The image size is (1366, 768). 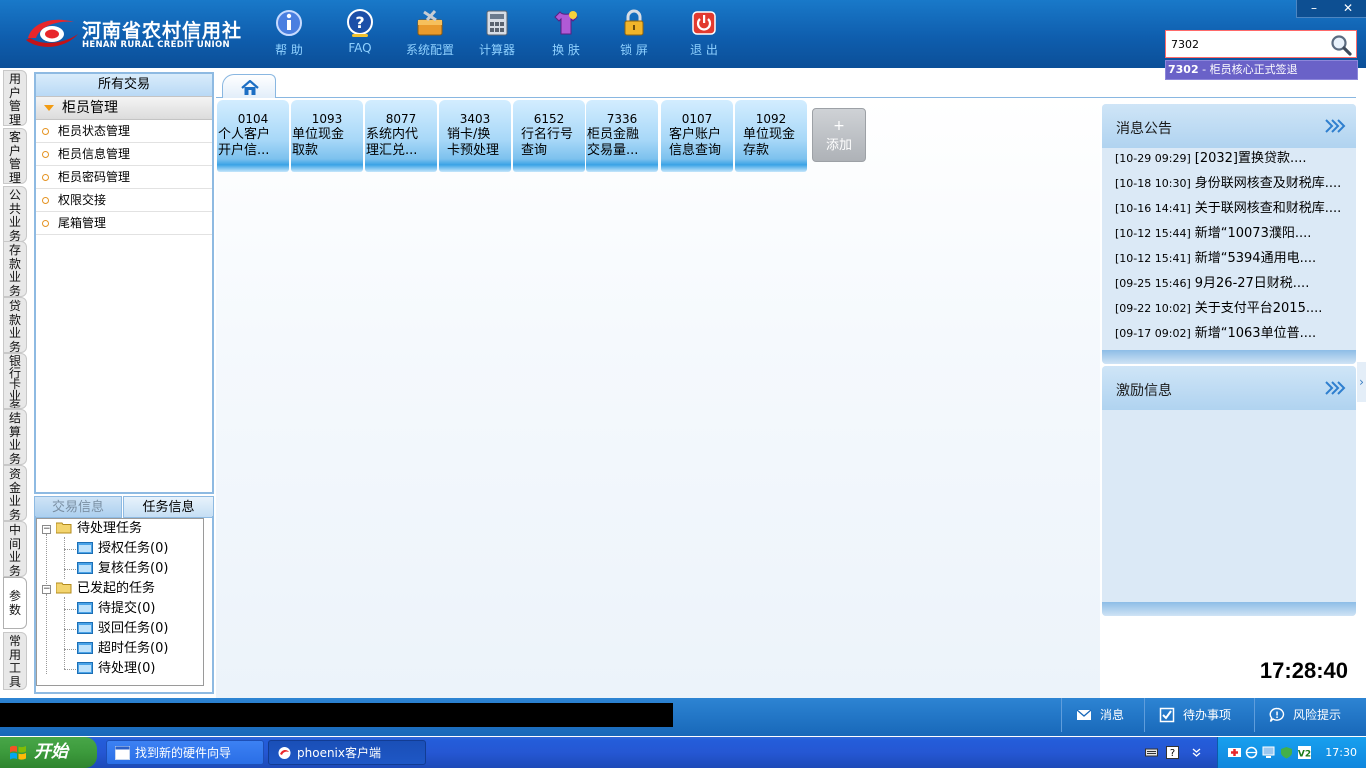 What do you see at coordinates (124, 108) in the screenshot?
I see `teller-mgmt-group: 柜员管理` at bounding box center [124, 108].